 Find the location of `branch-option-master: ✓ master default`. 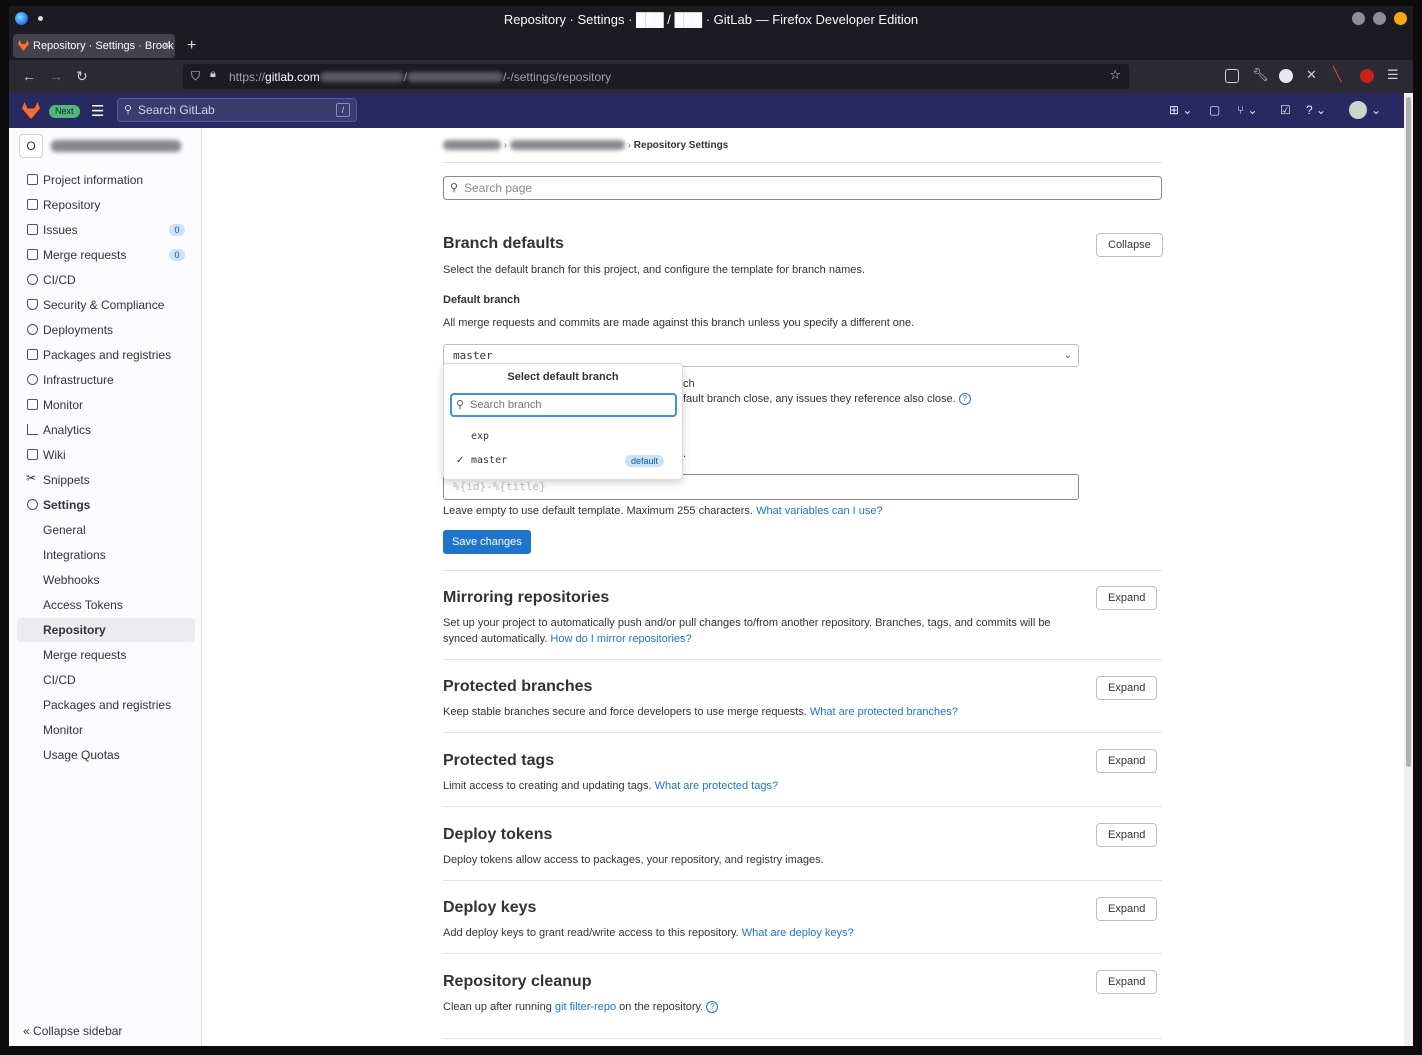

branch-option-master: ✓ master default is located at coordinates (563, 461).